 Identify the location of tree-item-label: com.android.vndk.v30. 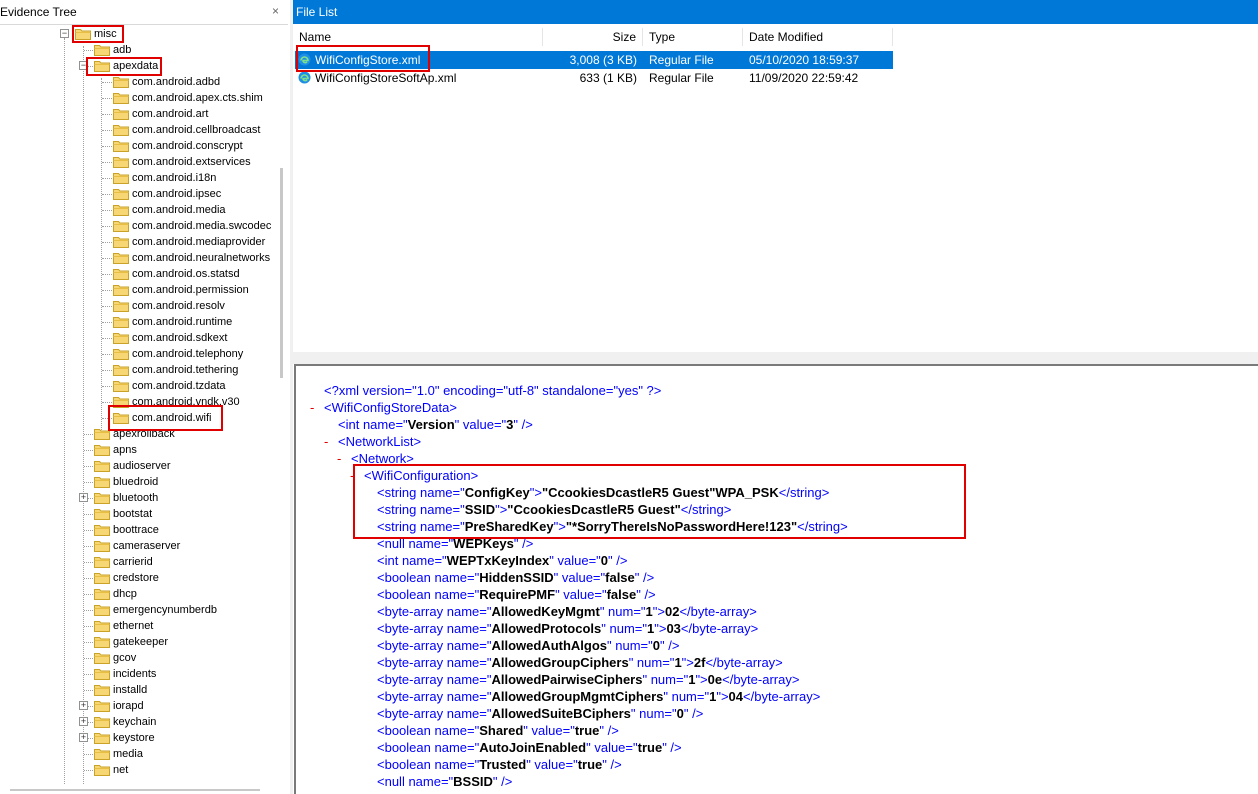
(186, 402).